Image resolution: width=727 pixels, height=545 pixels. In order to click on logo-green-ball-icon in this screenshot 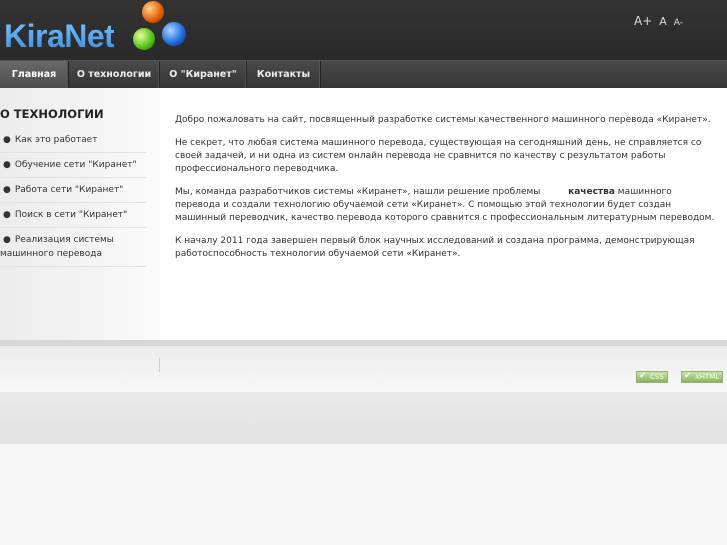, I will do `click(144, 39)`.